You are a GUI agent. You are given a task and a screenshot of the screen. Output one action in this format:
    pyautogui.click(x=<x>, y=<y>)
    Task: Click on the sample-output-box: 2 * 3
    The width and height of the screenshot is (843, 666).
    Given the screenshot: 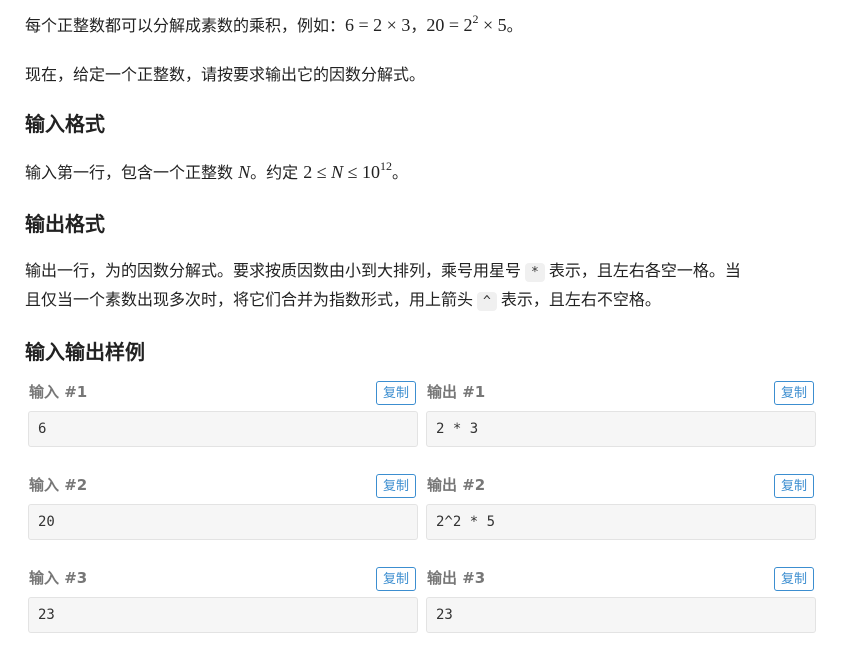 What is the action you would take?
    pyautogui.click(x=621, y=429)
    